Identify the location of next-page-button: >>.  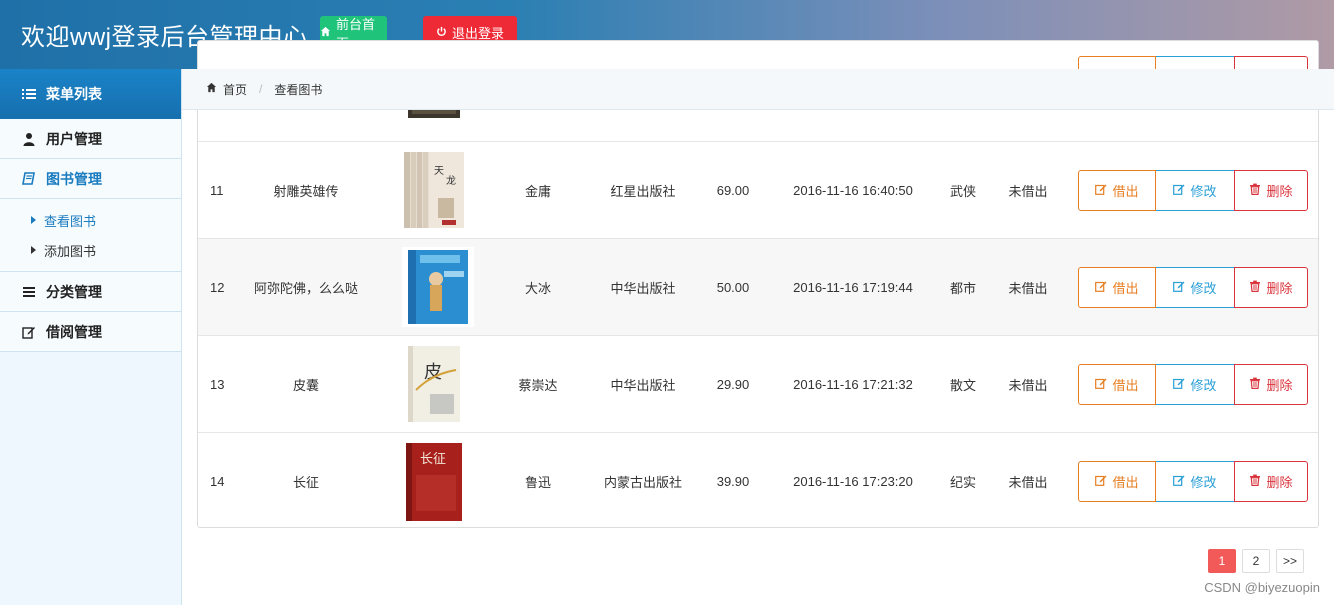
(1289, 561).